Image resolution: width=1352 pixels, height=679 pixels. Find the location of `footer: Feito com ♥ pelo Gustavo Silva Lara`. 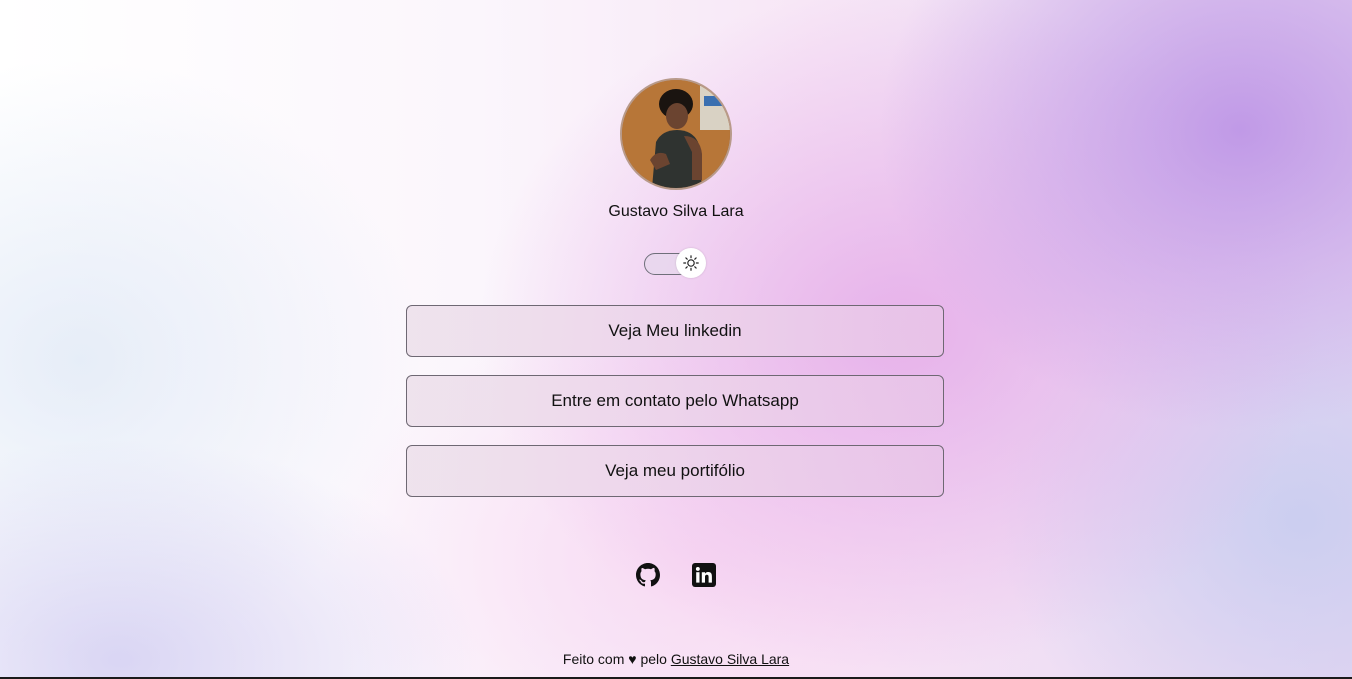

footer: Feito com ♥ pelo Gustavo Silva Lara is located at coordinates (676, 659).